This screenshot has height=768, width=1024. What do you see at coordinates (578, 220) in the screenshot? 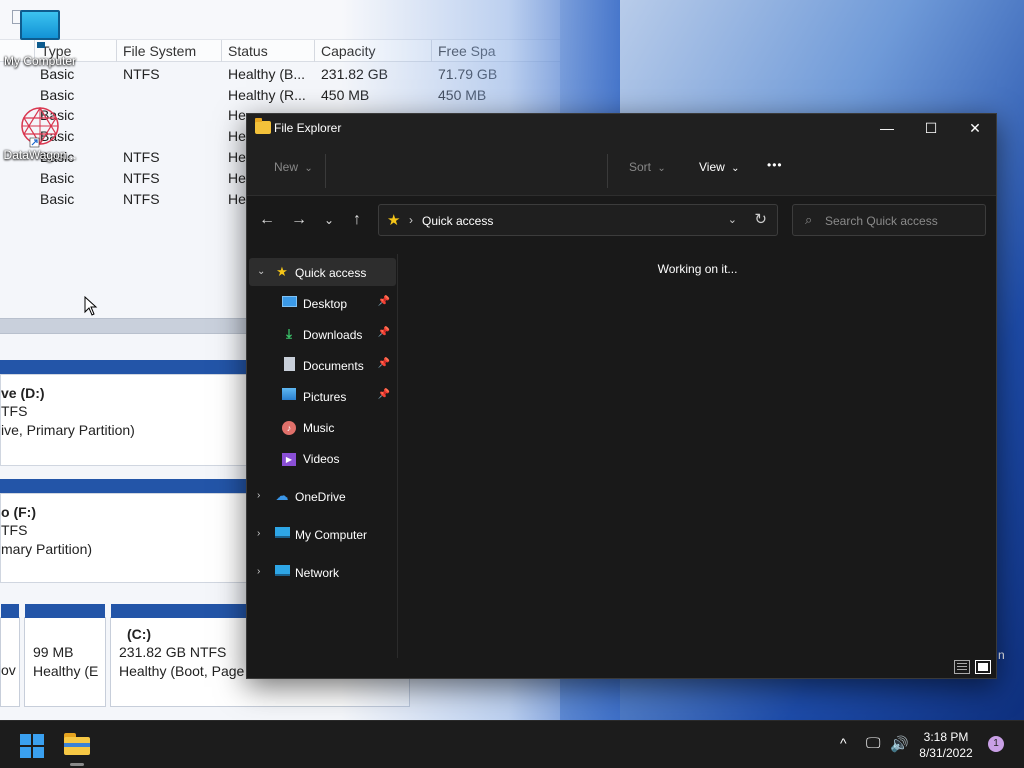
I see `address-bar: ★ › Quick access ⌄ ↻` at bounding box center [578, 220].